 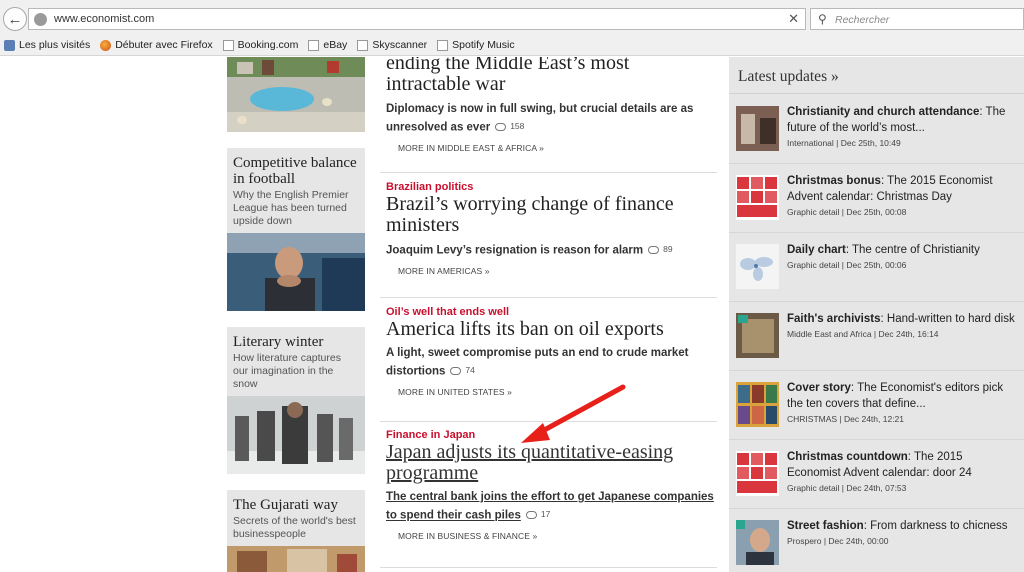 What do you see at coordinates (296, 168) in the screenshot?
I see `card-title: Competitive balance in football` at bounding box center [296, 168].